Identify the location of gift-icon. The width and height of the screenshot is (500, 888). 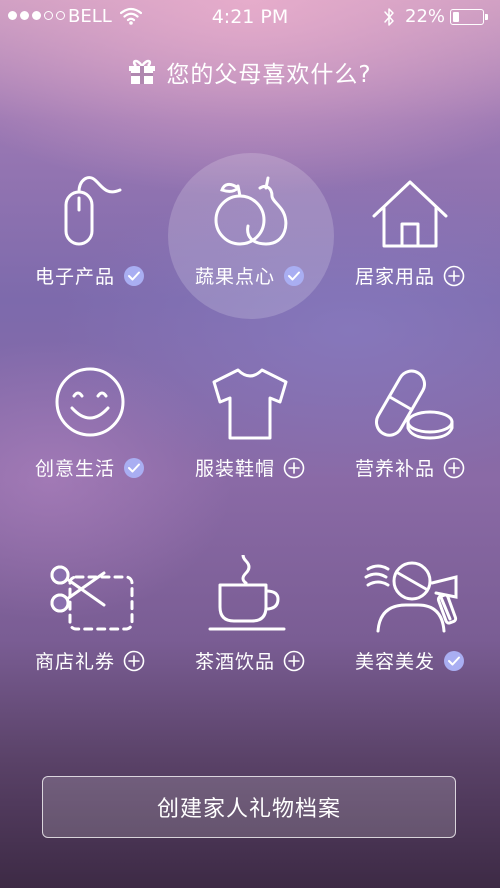
(142, 71).